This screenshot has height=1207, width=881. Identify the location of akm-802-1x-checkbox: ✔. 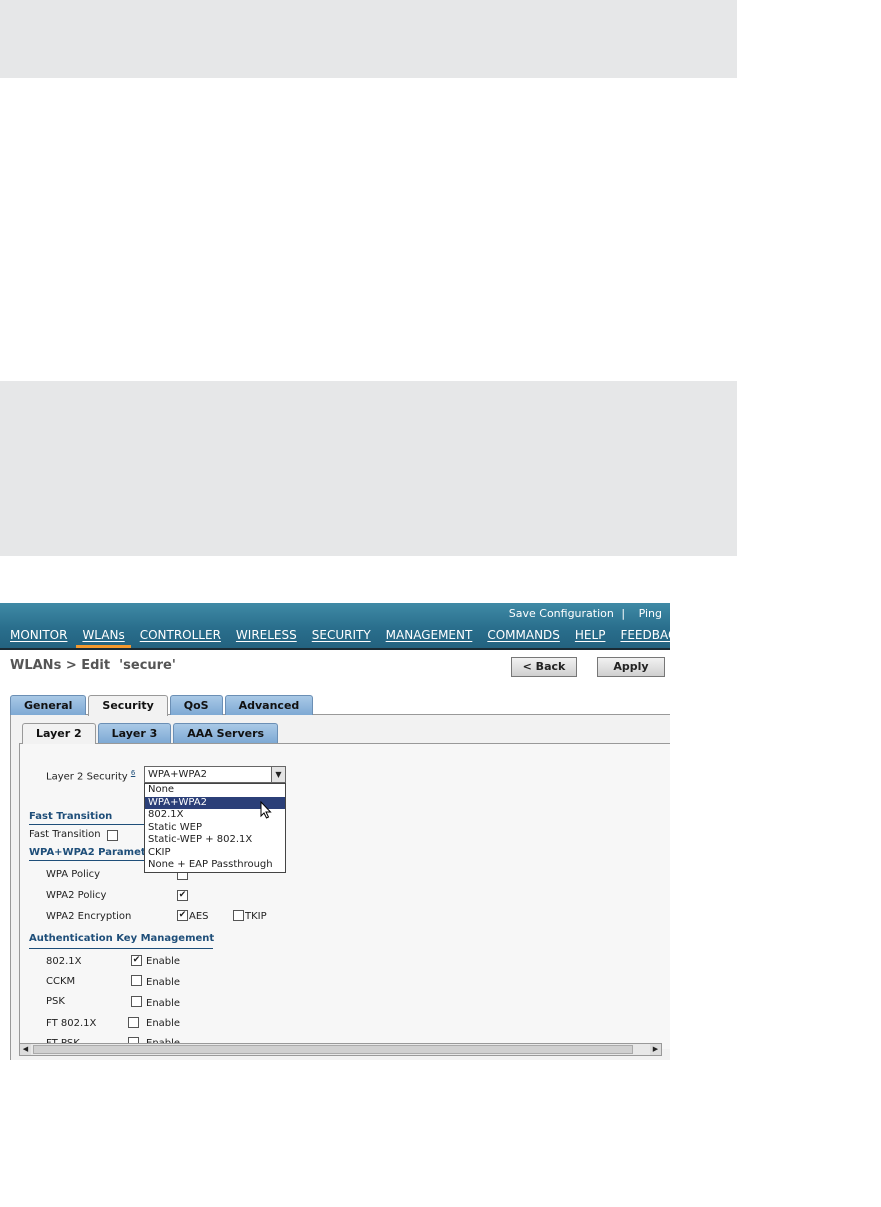
(136, 960).